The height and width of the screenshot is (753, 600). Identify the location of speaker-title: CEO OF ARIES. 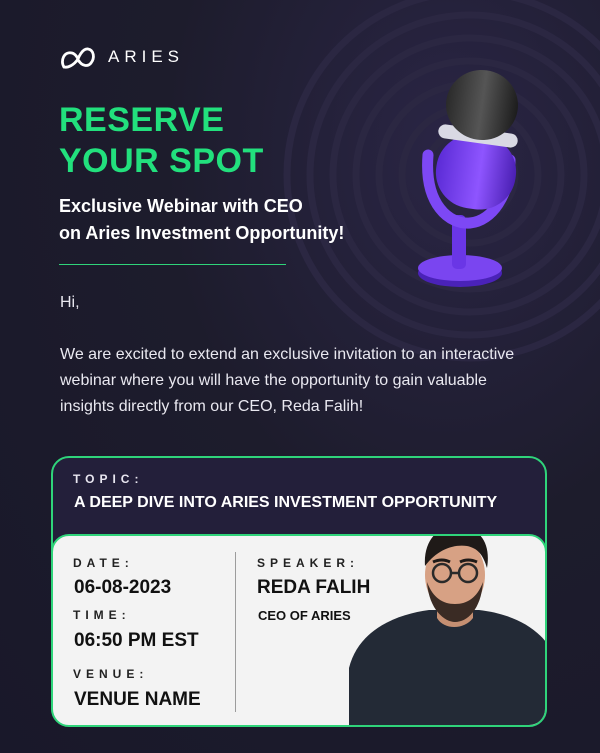
(304, 615).